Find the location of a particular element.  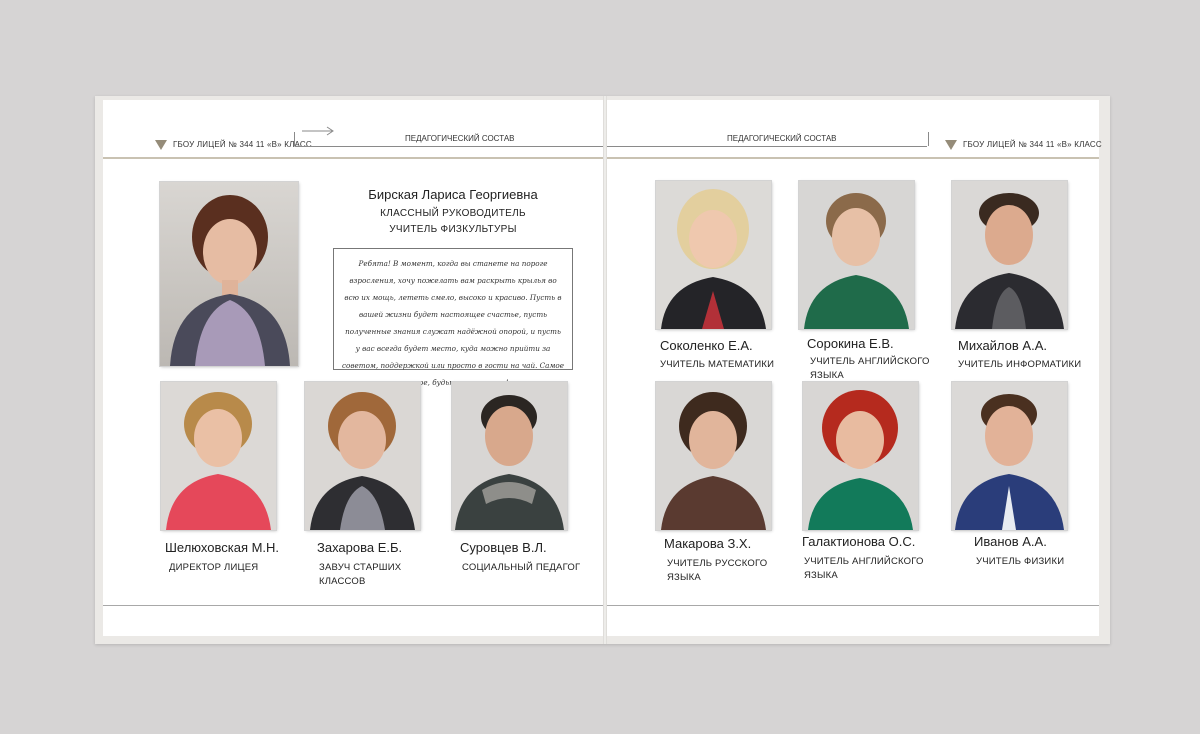

section-title-left: ПЕДАГОГИЧЕСКИЙ СОСТАВ is located at coordinates (460, 138).